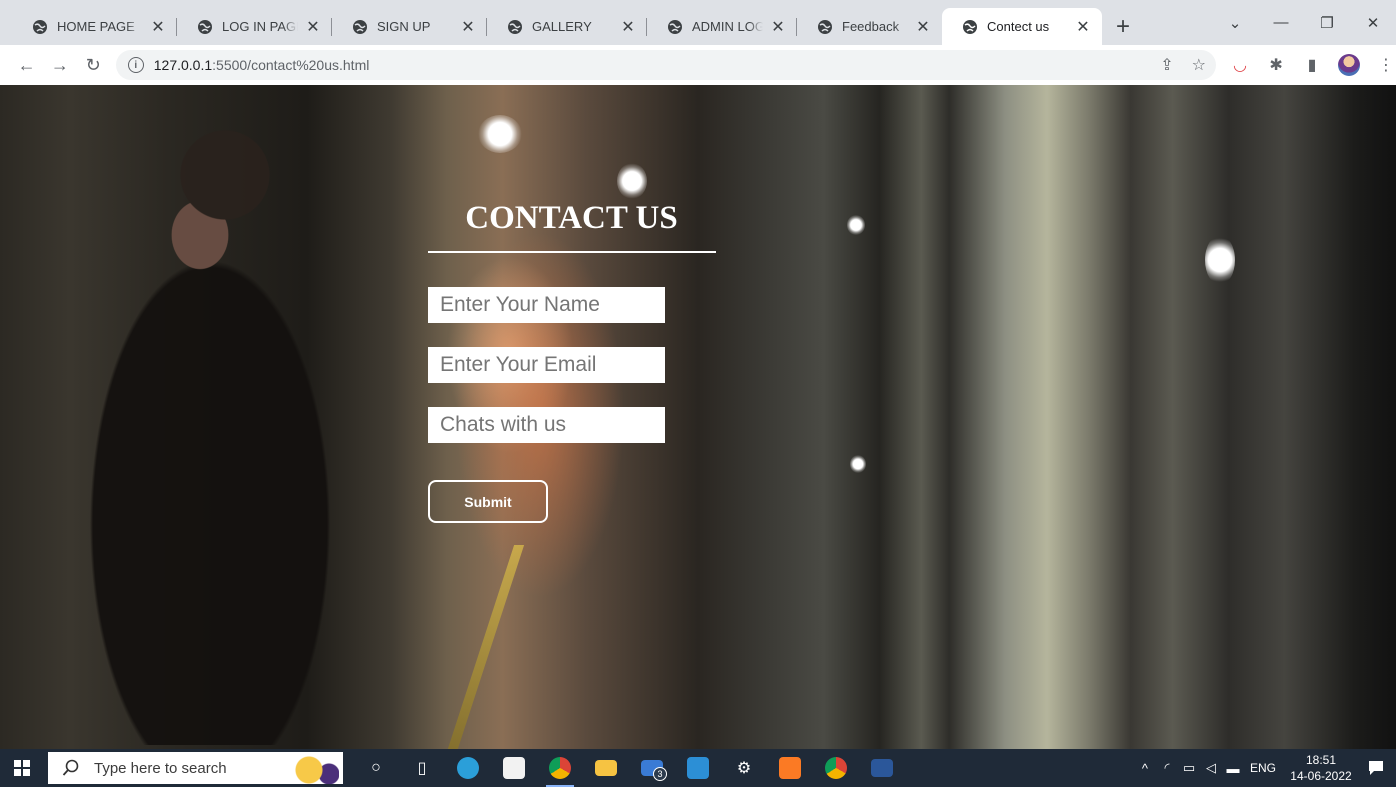 The width and height of the screenshot is (1396, 787). What do you see at coordinates (1321, 776) in the screenshot?
I see `clock-date: 14-06-2022` at bounding box center [1321, 776].